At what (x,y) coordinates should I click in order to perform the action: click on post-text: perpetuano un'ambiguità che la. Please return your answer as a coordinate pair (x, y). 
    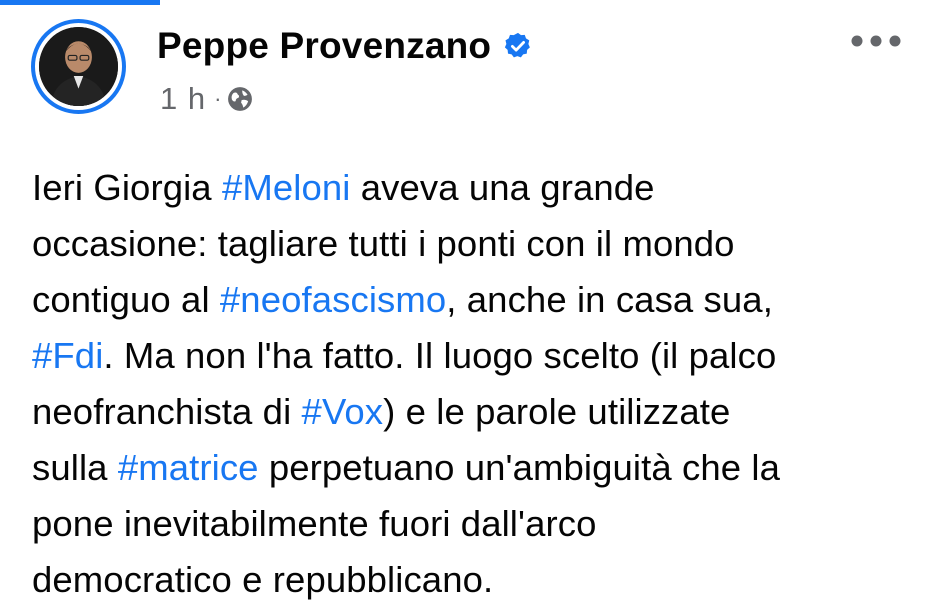
    Looking at the image, I should click on (519, 467).